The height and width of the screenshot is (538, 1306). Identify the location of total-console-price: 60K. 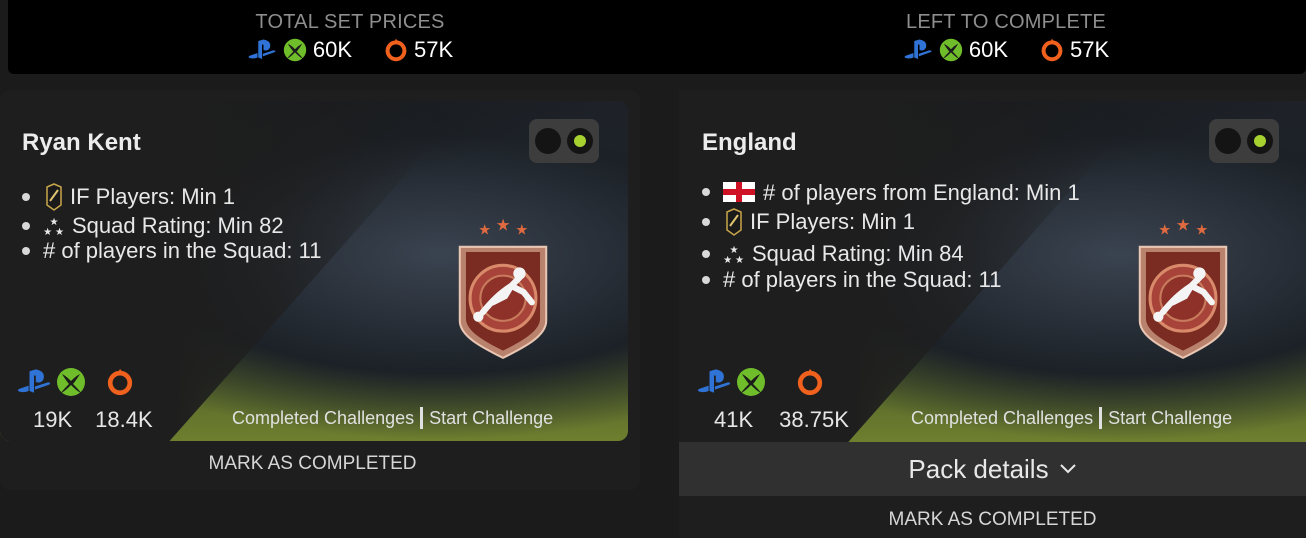
(332, 49).